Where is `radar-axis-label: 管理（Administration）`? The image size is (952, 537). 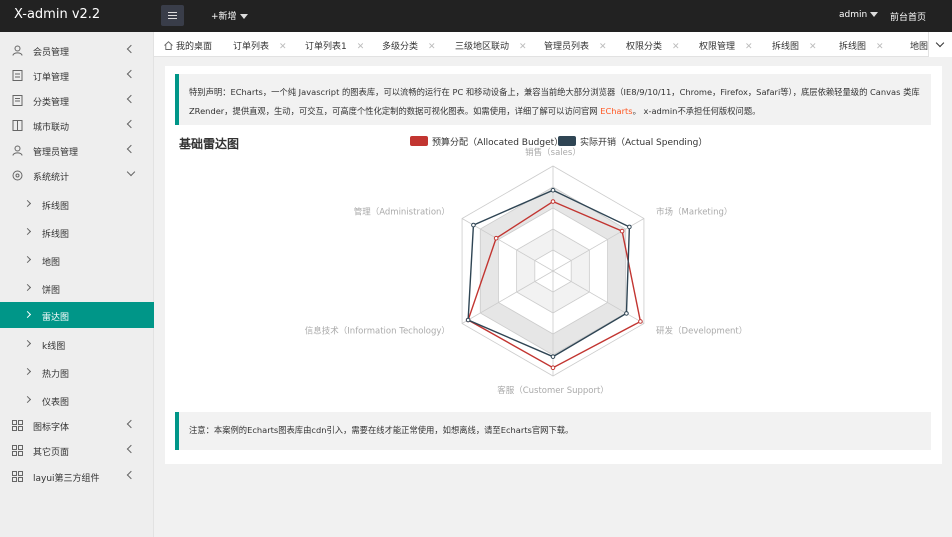
radar-axis-label: 管理（Administration） is located at coordinates (402, 212).